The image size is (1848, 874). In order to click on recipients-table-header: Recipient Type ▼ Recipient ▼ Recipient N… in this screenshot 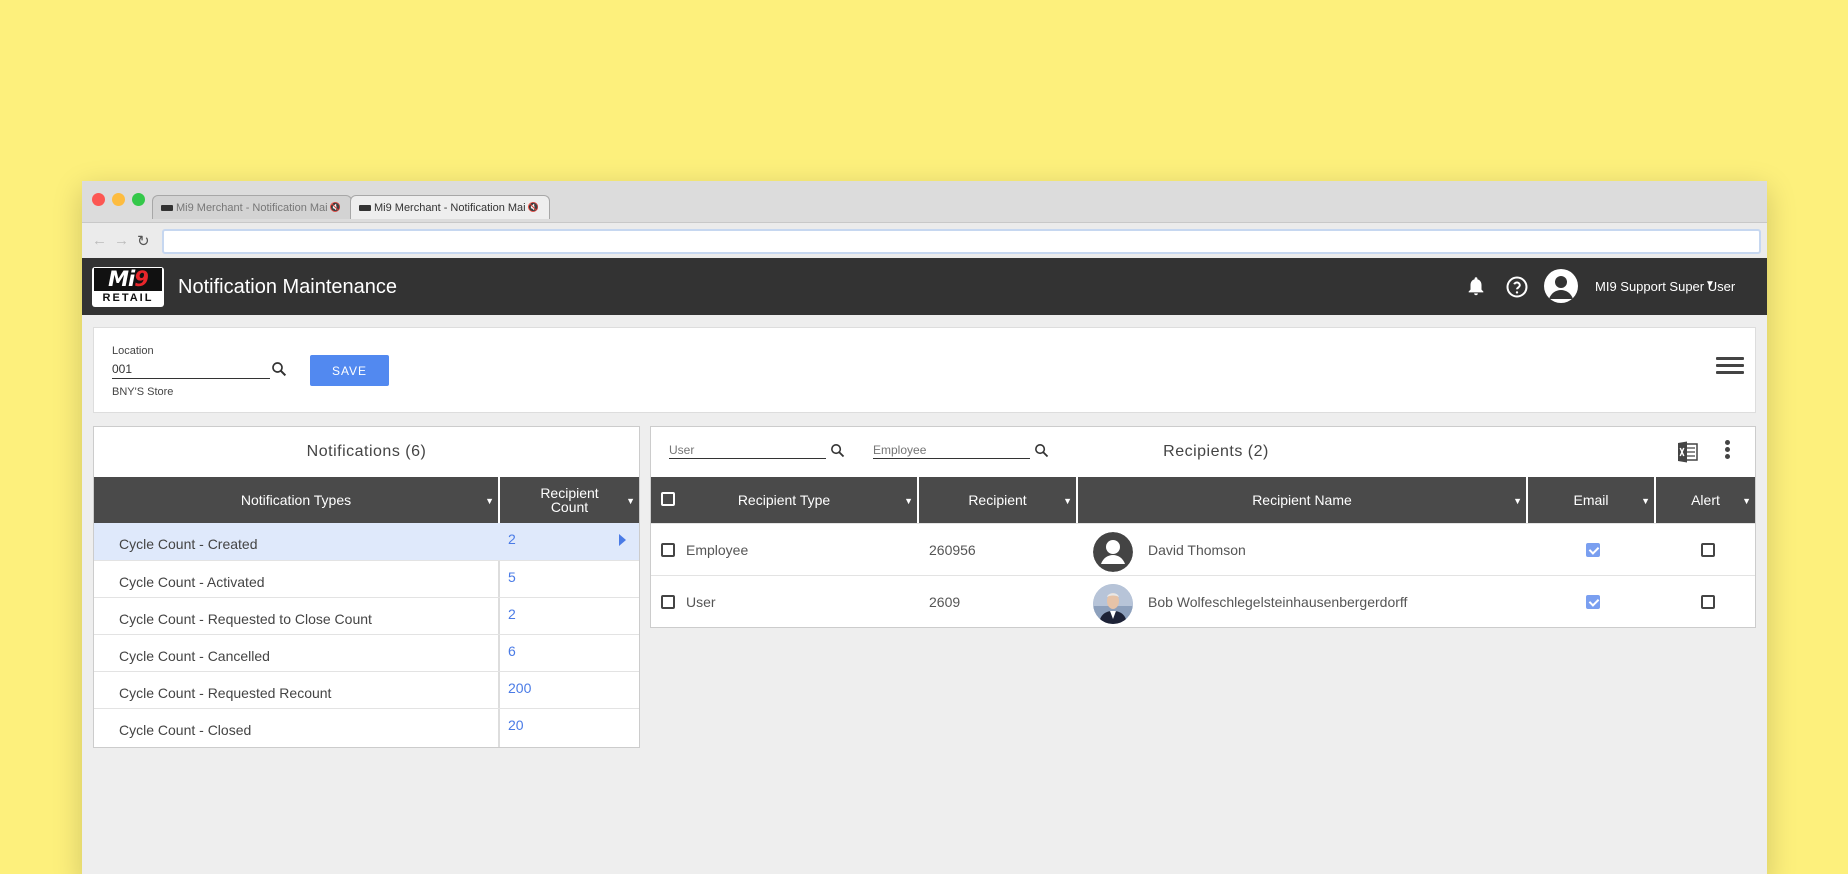, I will do `click(1203, 500)`.